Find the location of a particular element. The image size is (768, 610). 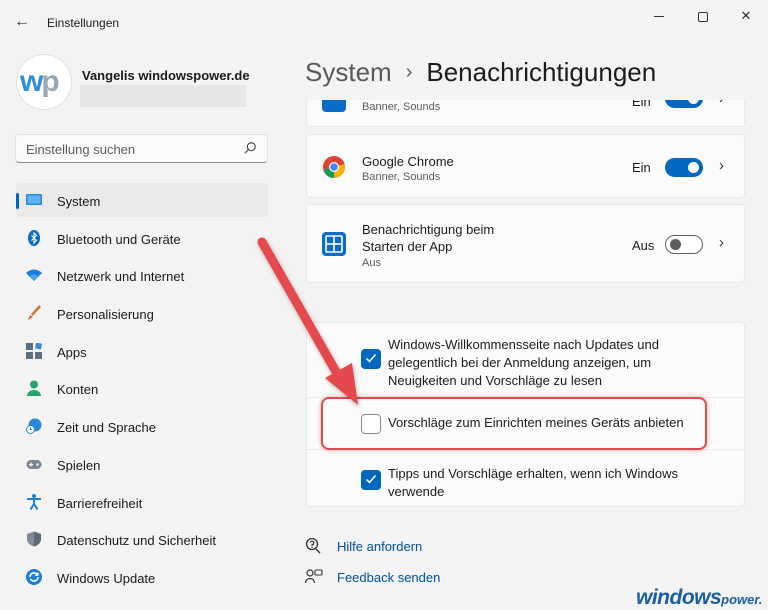

sidebar-item-gaming: Spielen is located at coordinates (142, 464).